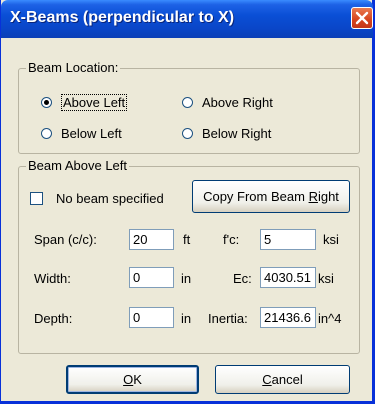  Describe the element at coordinates (151, 239) in the screenshot. I see `span-input: 20` at that location.